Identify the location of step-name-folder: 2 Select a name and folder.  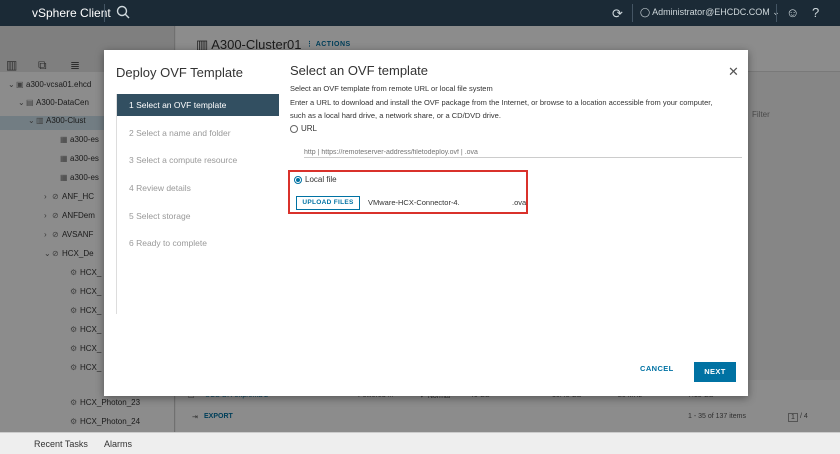
(180, 133).